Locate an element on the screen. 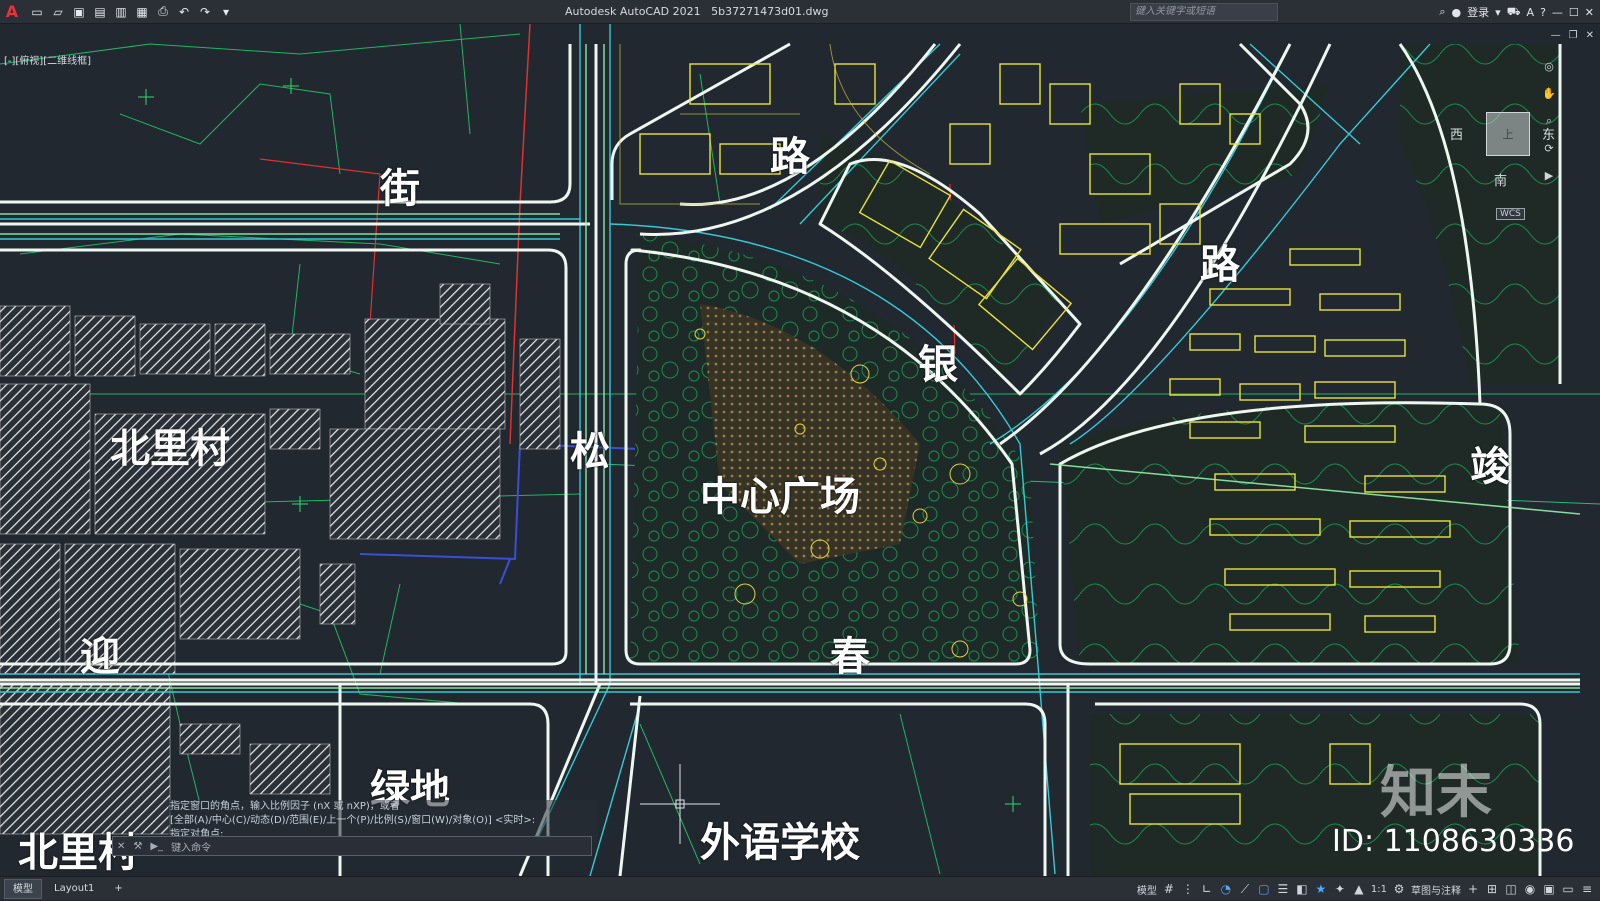 The image size is (1600, 901). label-beilicun: 北里村 is located at coordinates (170, 449).